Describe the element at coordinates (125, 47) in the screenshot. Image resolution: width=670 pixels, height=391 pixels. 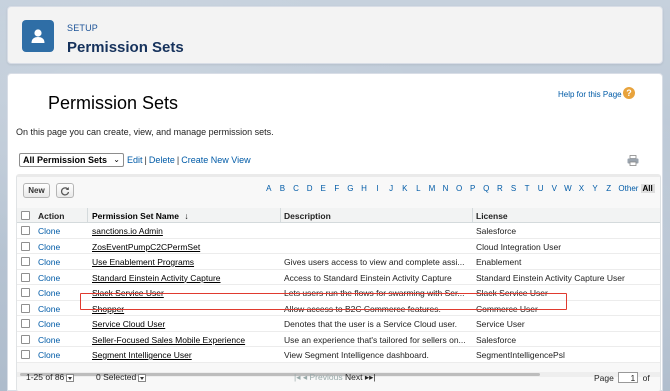
I see `header-title: Permission Sets` at that location.